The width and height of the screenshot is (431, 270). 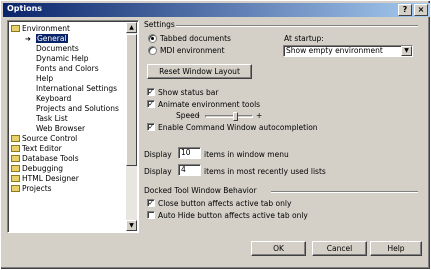 I want to click on tree-item: Documents, so click(x=57, y=49).